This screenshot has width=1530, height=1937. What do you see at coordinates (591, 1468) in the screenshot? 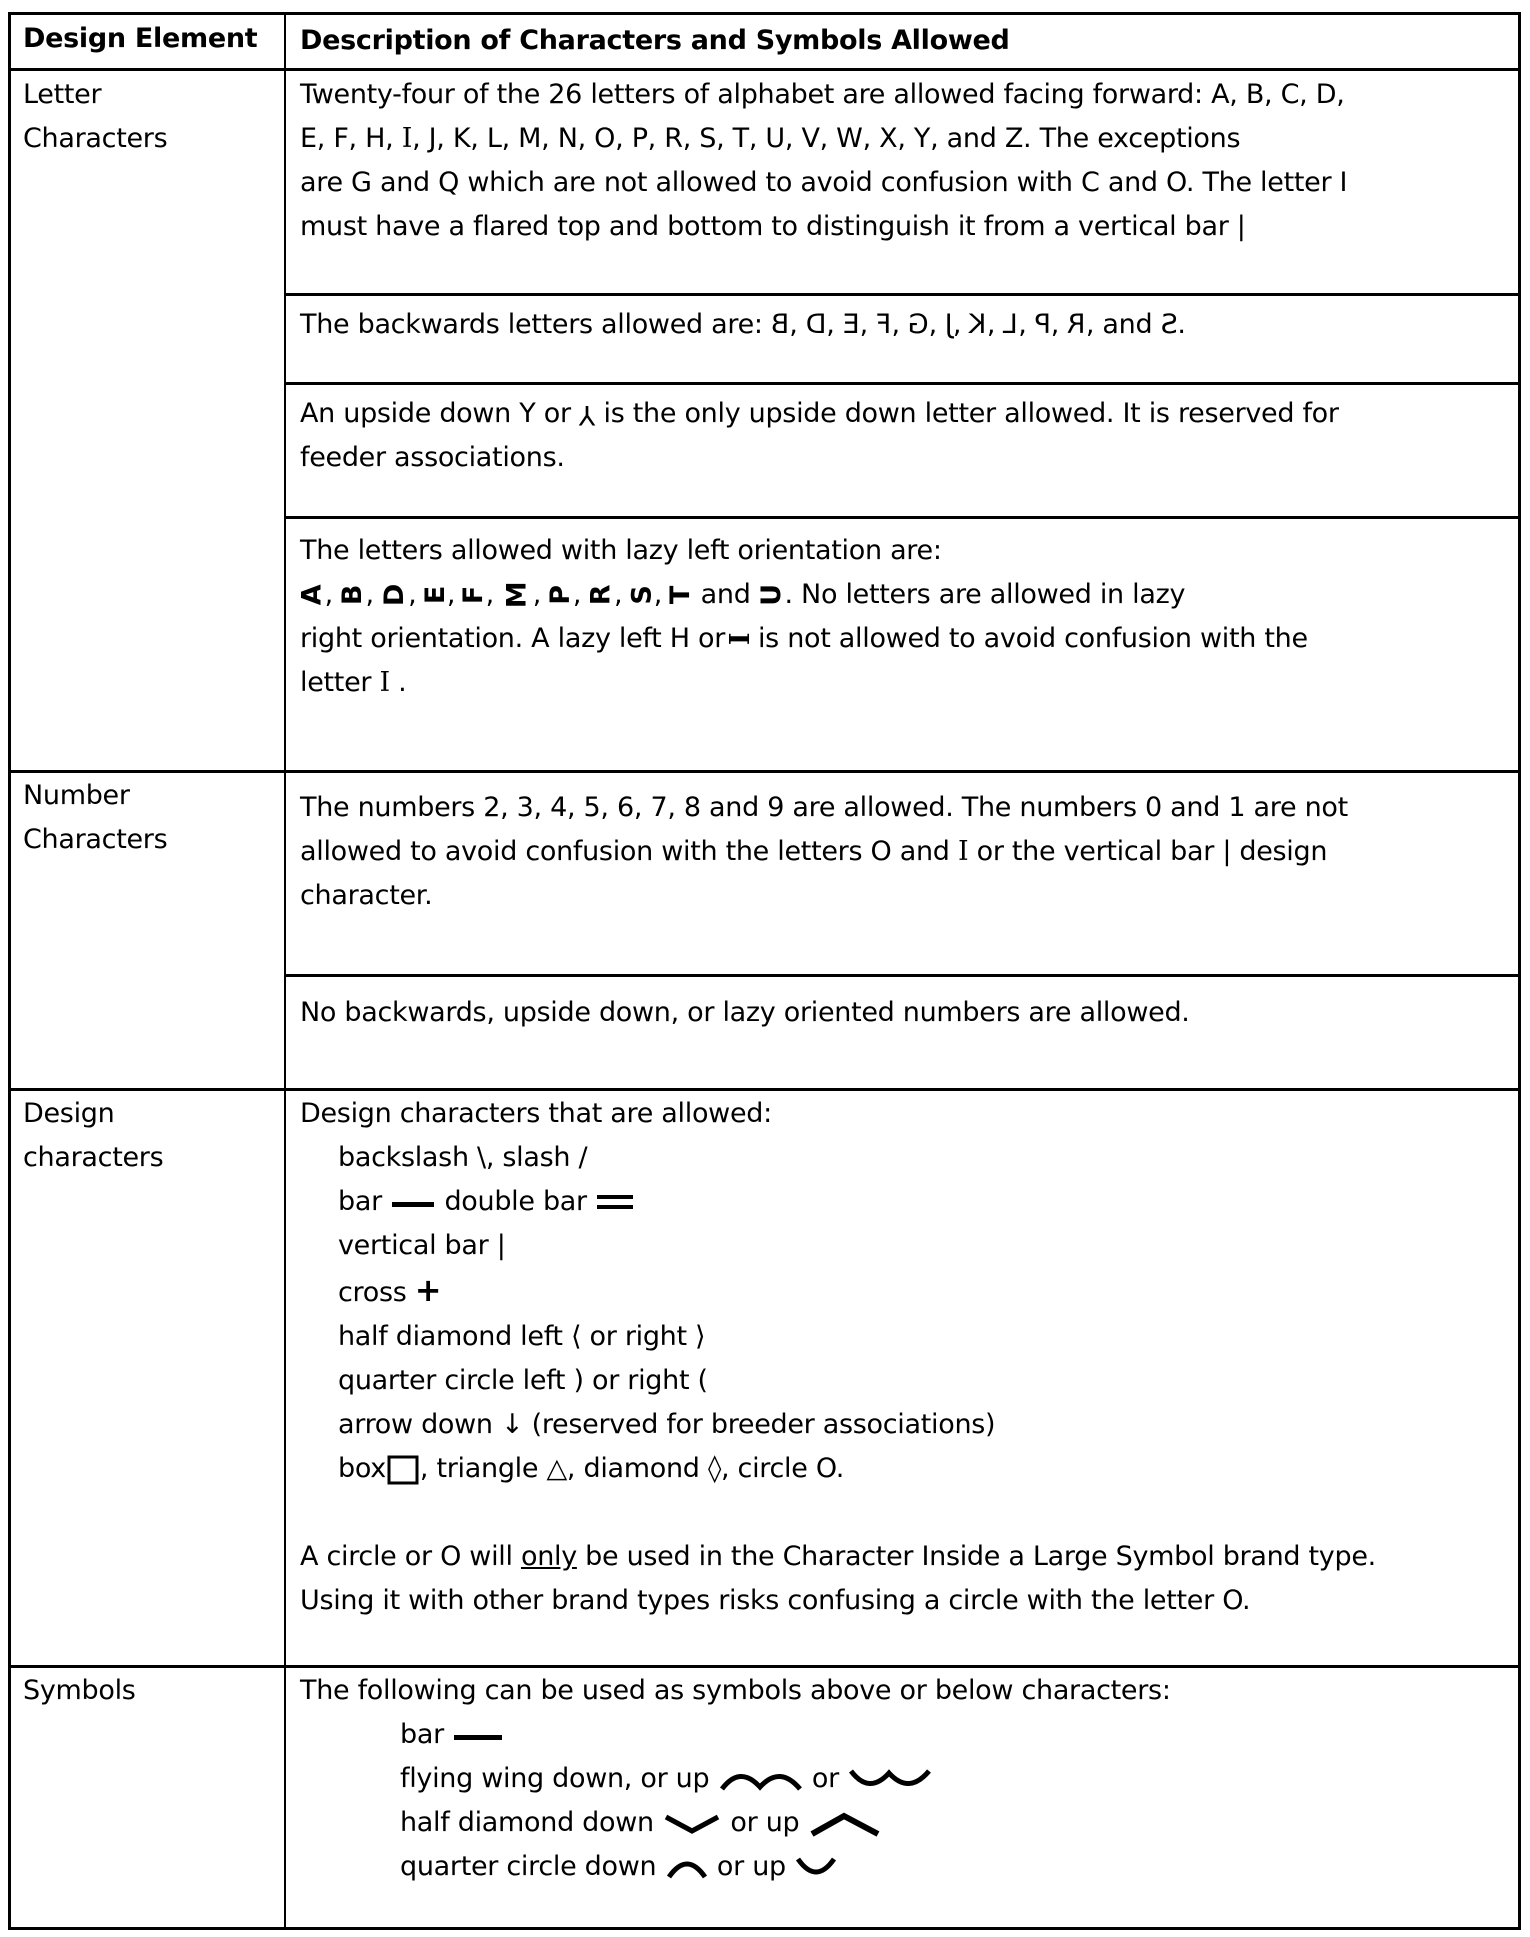
I see `design-item-shapes: box, triangle △, diamond ◊, circle O.` at bounding box center [591, 1468].